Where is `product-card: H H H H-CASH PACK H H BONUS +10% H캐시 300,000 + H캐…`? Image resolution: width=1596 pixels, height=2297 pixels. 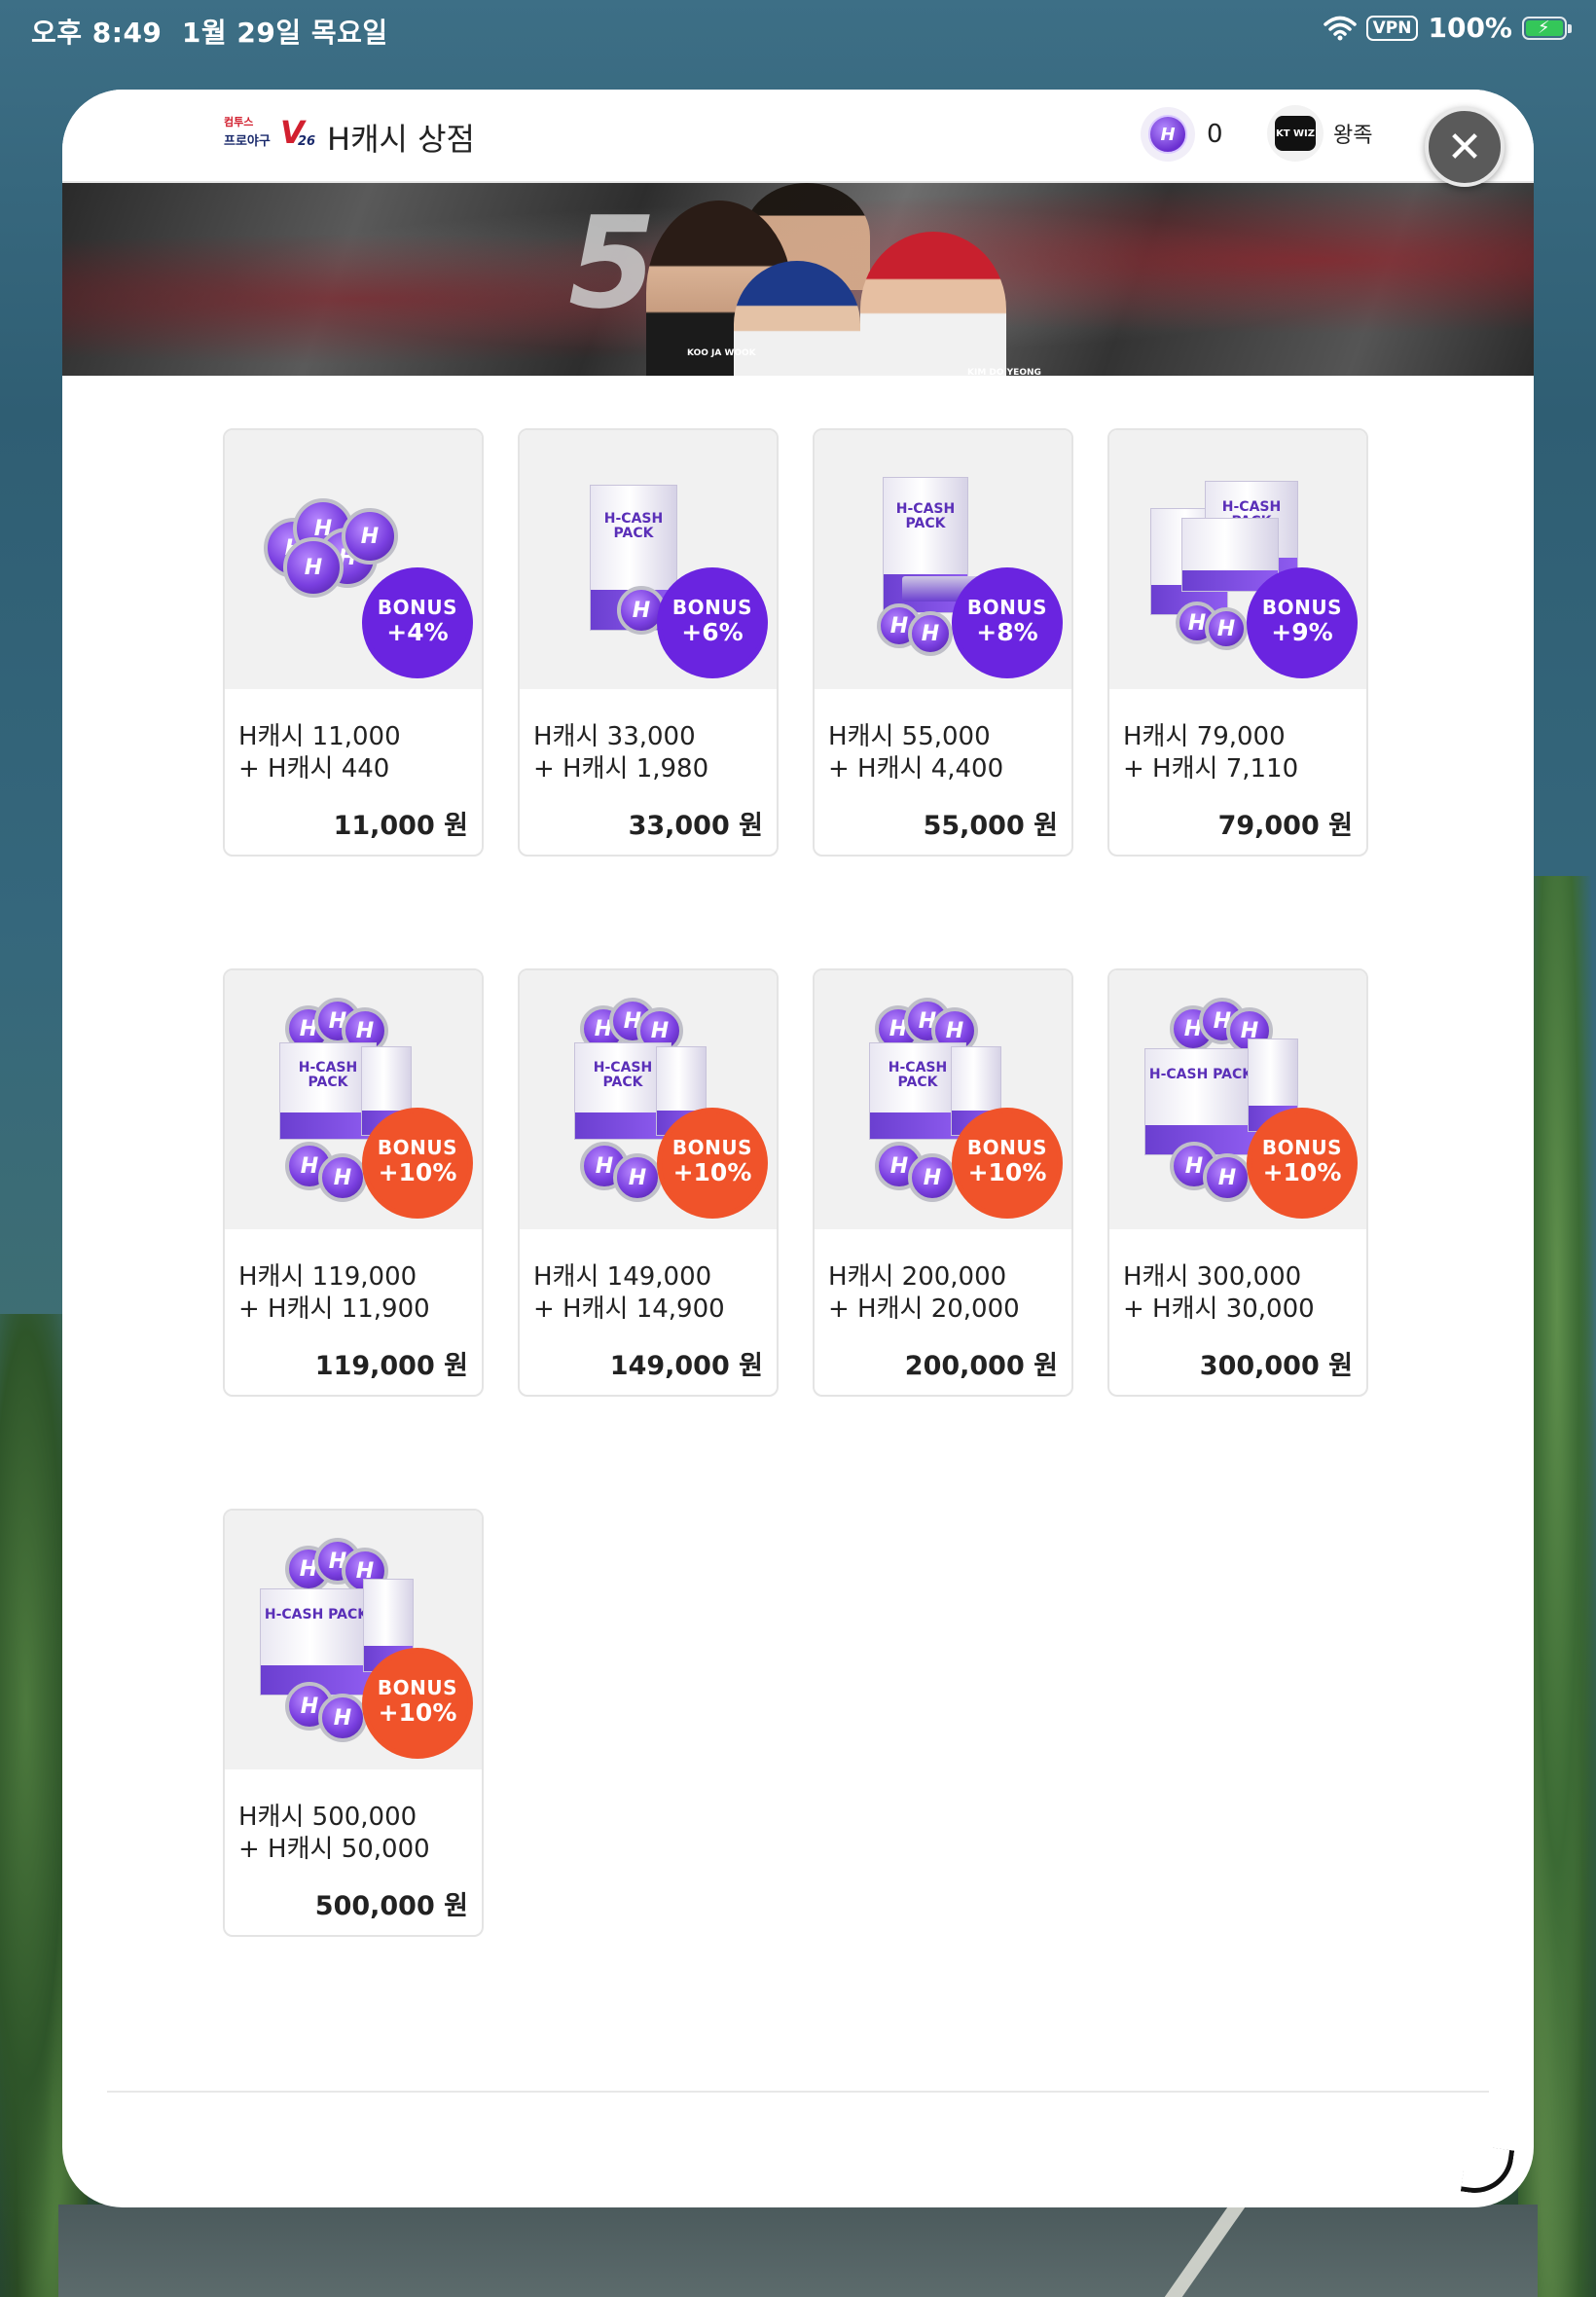
product-card: H H H H-CASH PACK H H BONUS +10% H캐시 300,000 + H캐… is located at coordinates (1237, 1182).